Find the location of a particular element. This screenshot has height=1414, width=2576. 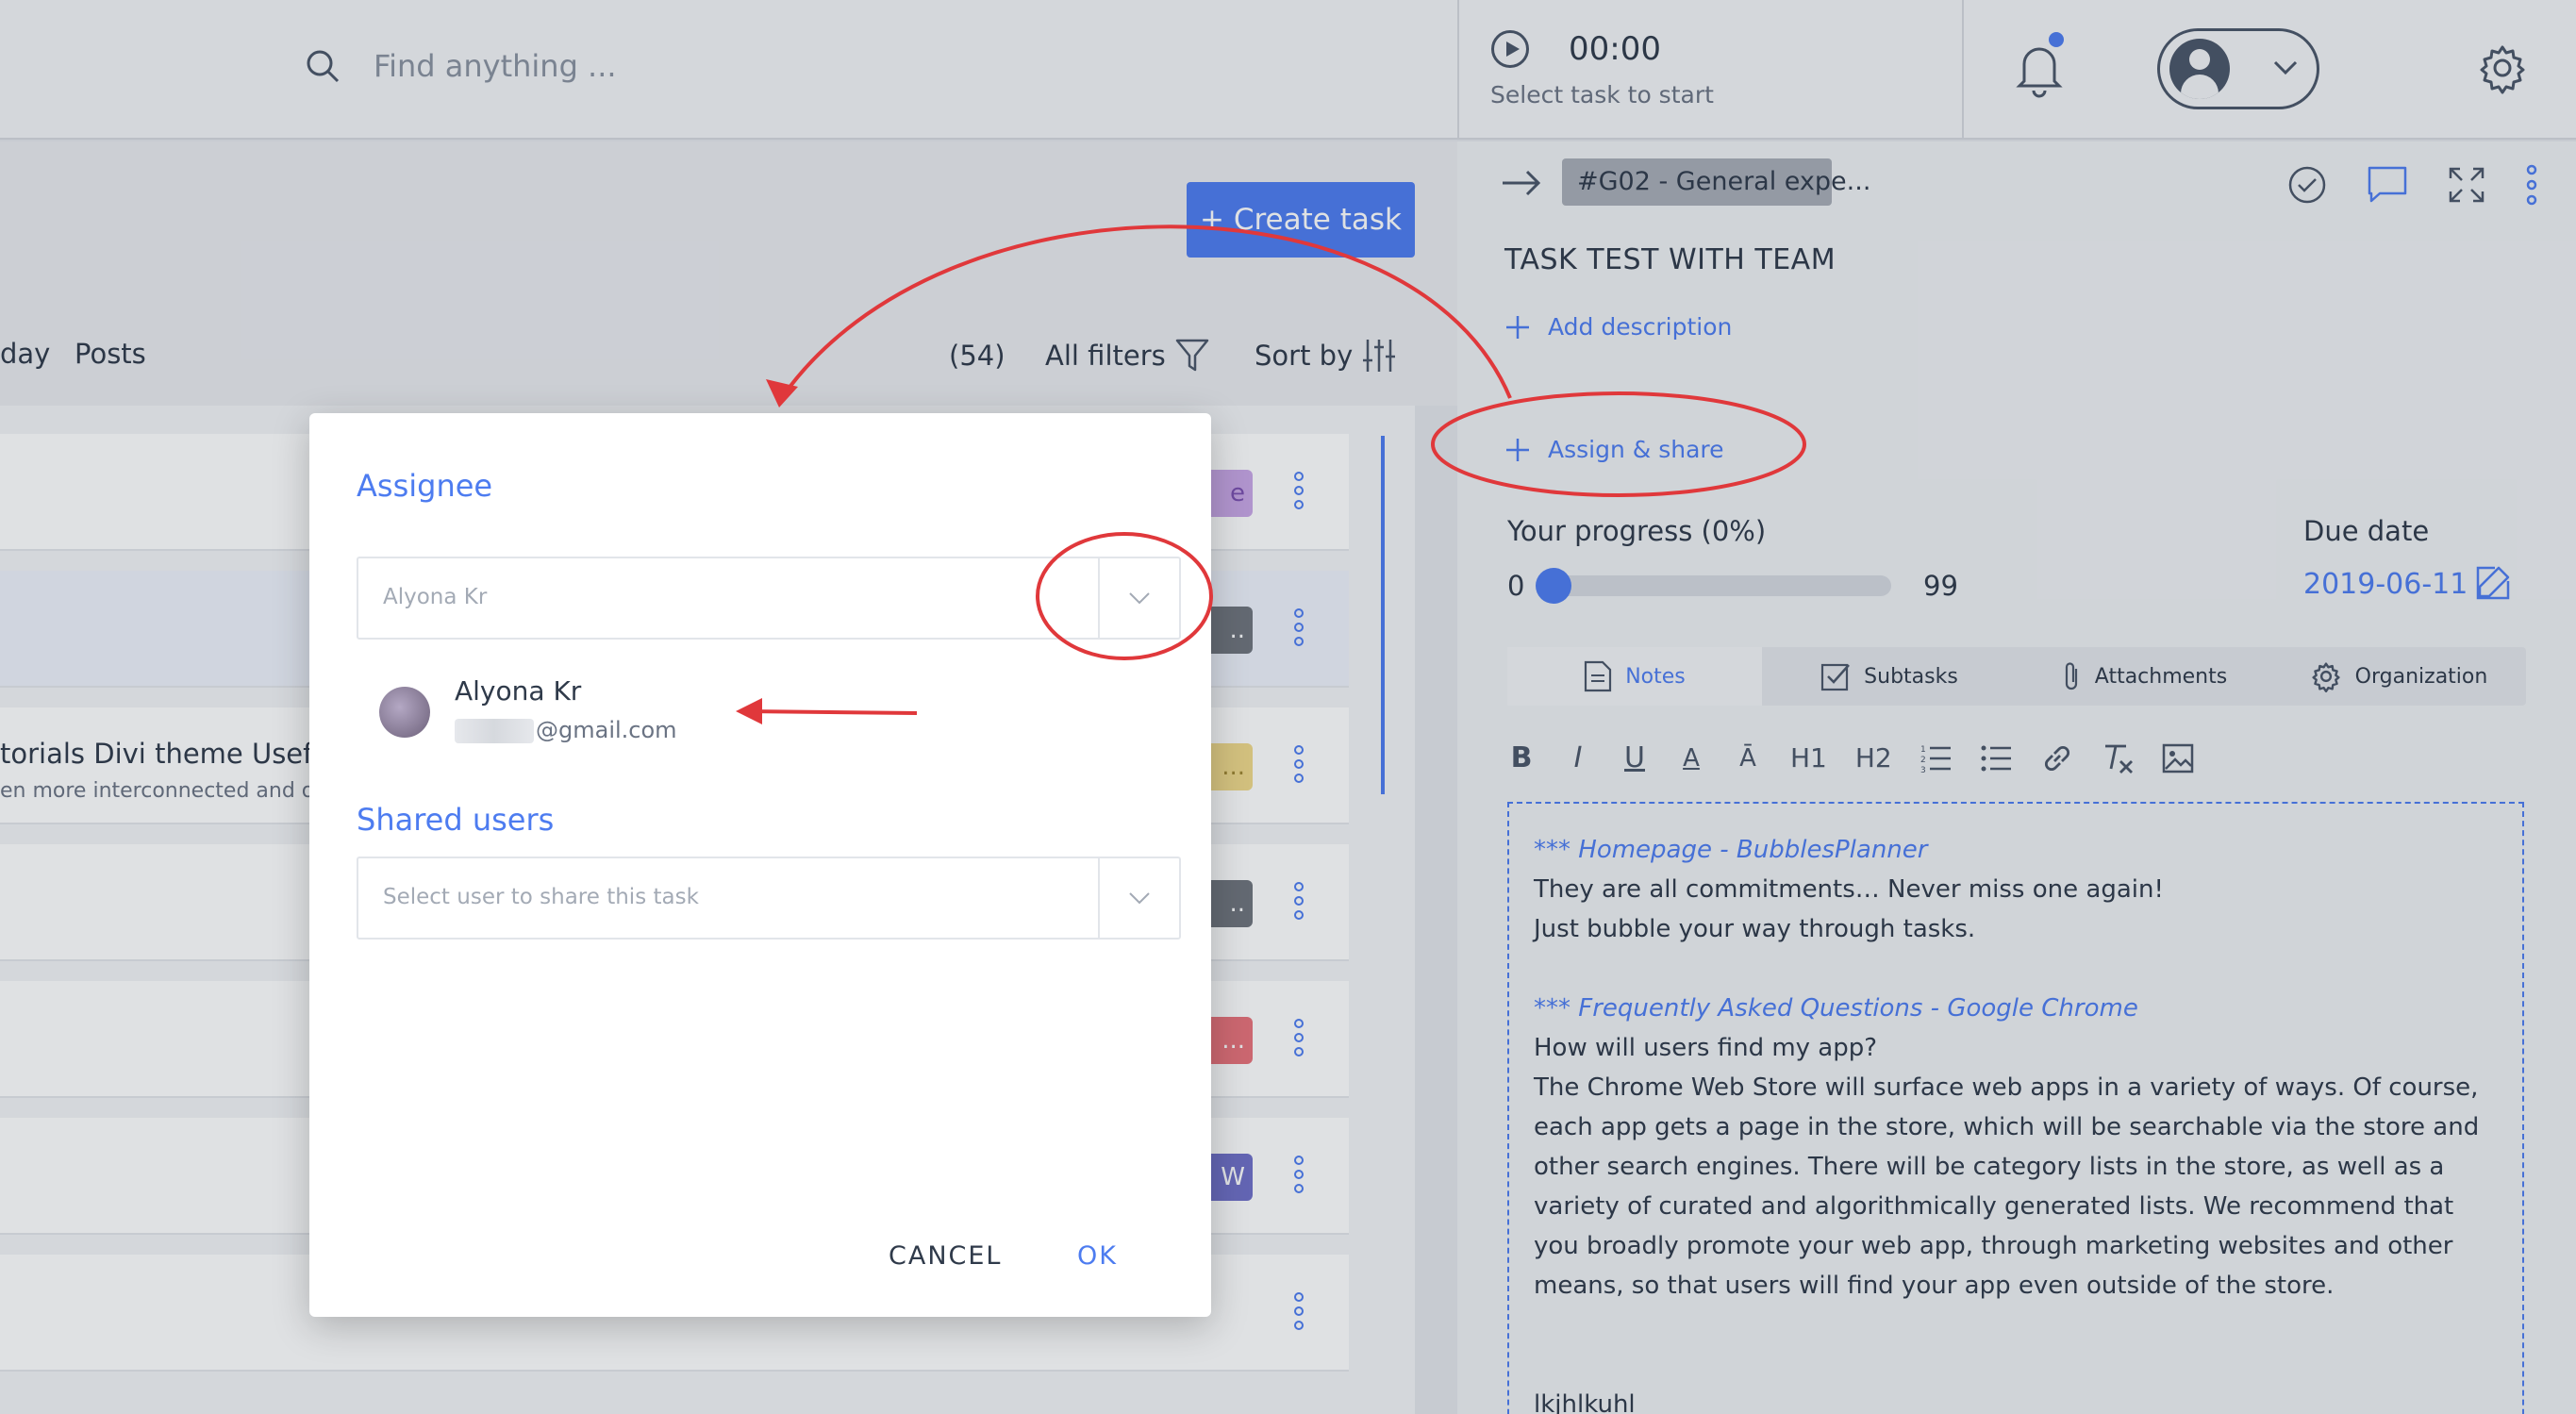

option-email-domain: @gmail.com is located at coordinates (607, 730).